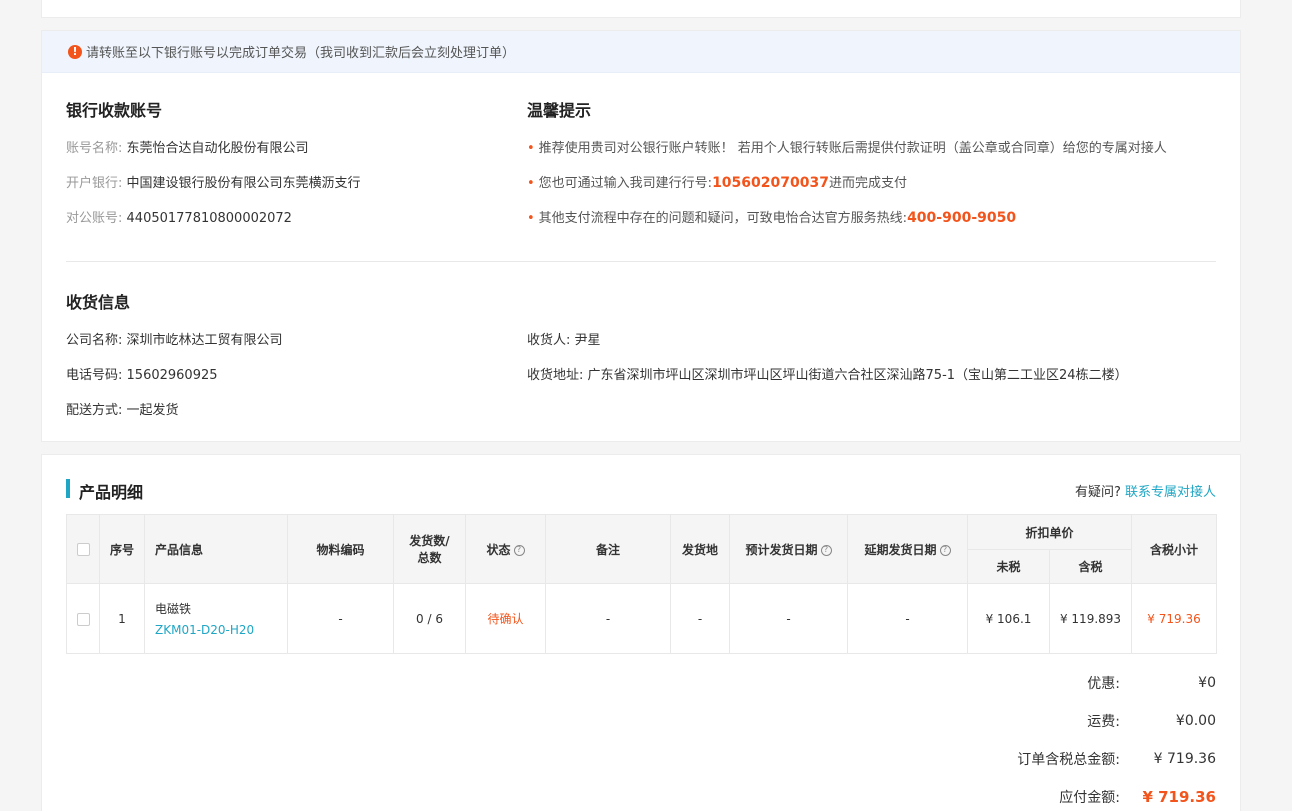 This screenshot has width=1292, height=811. What do you see at coordinates (1179, 797) in the screenshot?
I see `payable-value: ¥ 719.36` at bounding box center [1179, 797].